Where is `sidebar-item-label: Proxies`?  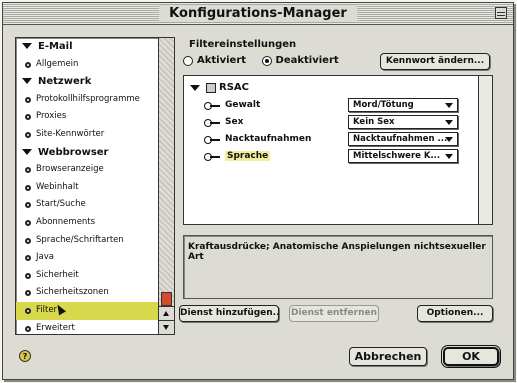 sidebar-item-label: Proxies is located at coordinates (51, 116).